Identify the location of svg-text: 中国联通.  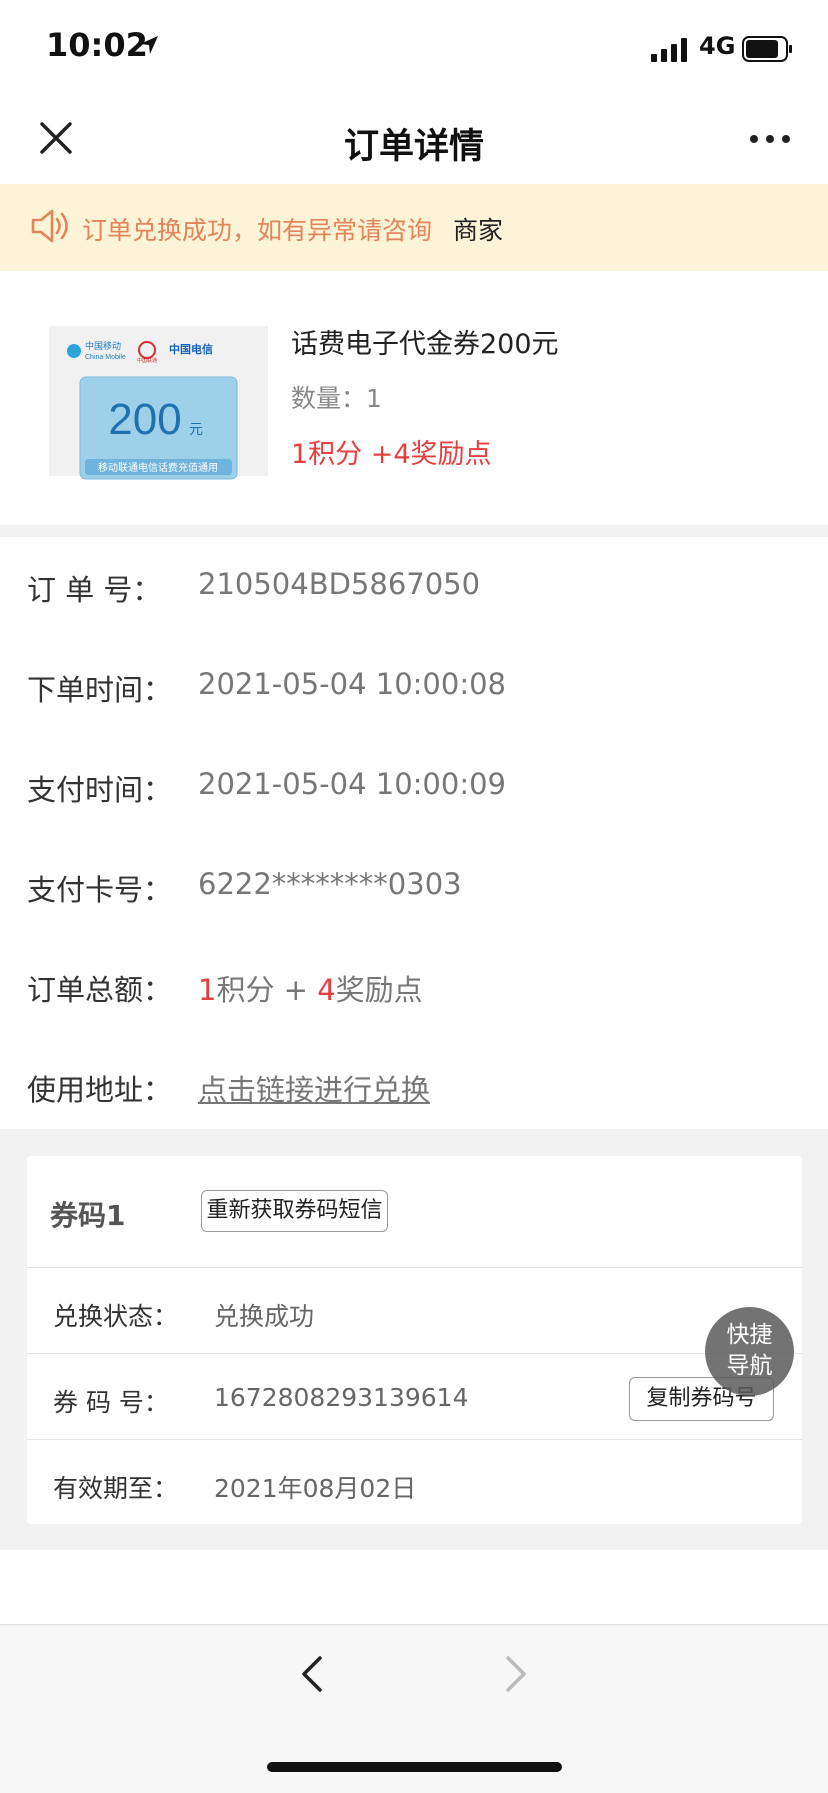
(147, 360).